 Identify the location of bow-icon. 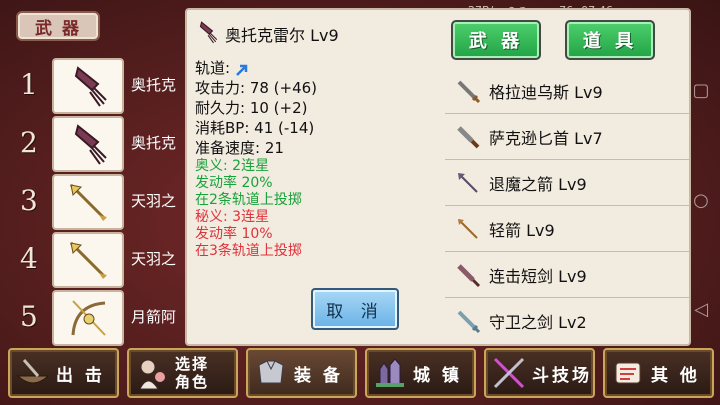
(88, 318).